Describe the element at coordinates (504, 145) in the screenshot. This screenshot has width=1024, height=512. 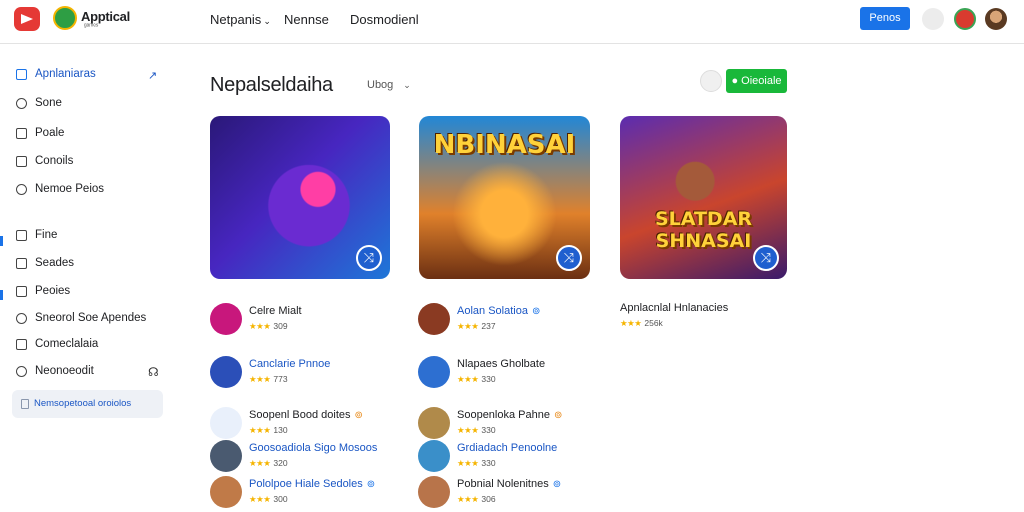
I see `card-art-title: NBINASAI` at that location.